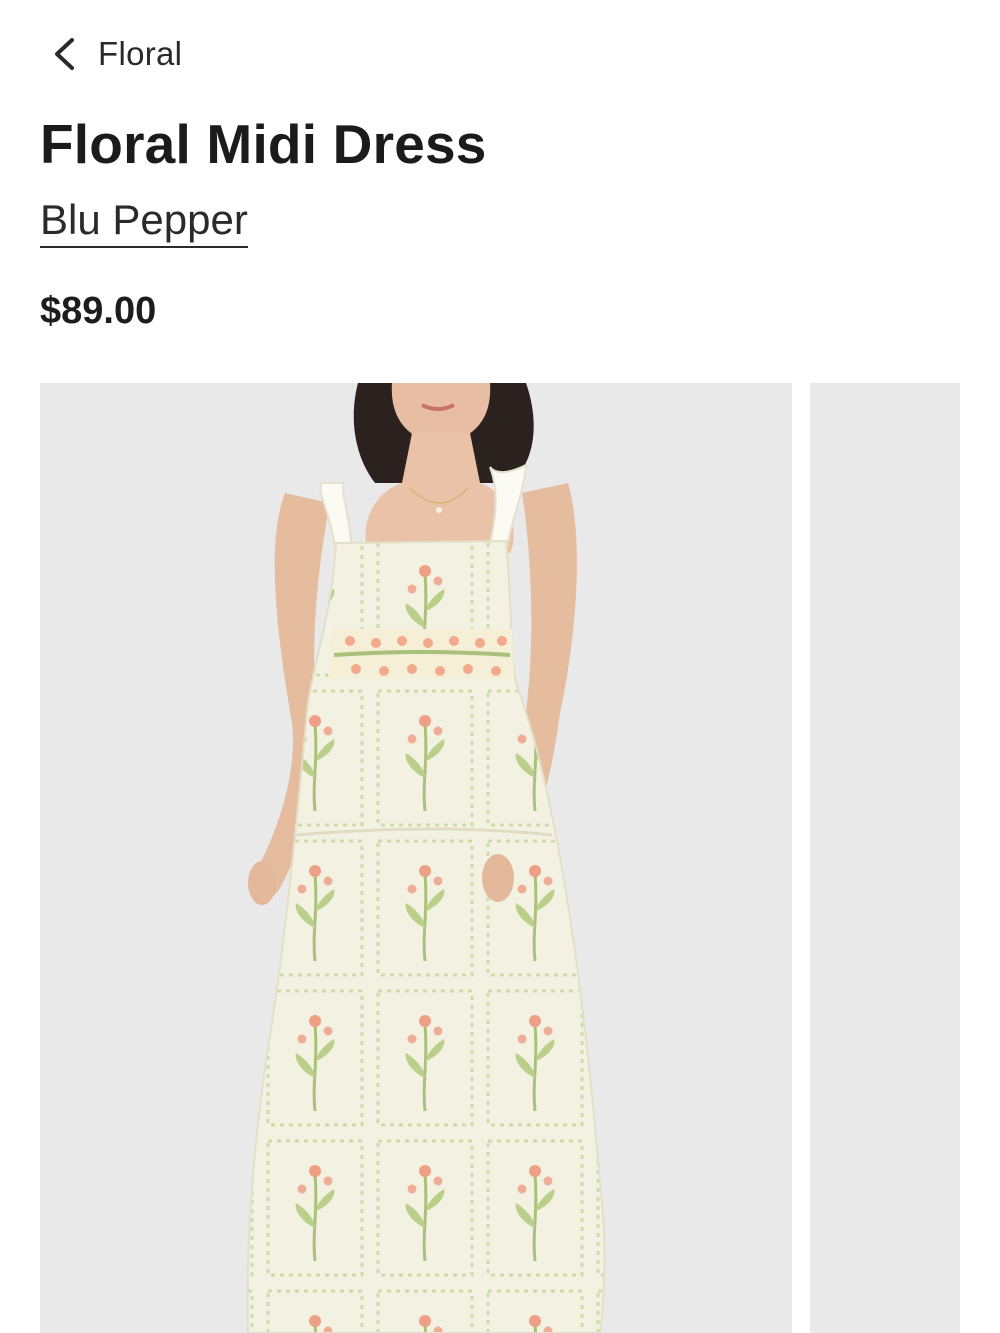  Describe the element at coordinates (885, 858) in the screenshot. I see `product-image-next` at that location.